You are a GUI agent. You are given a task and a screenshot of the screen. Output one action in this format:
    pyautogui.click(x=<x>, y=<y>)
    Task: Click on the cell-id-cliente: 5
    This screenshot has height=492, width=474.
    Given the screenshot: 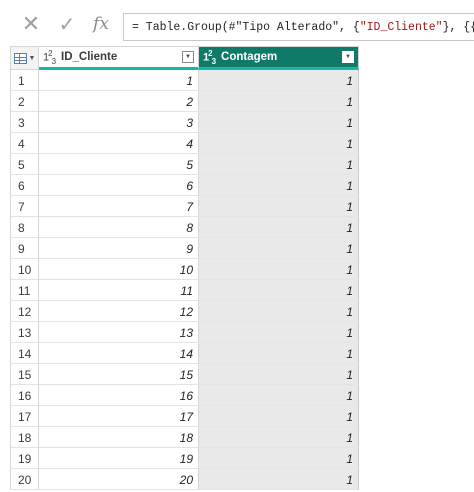 What is the action you would take?
    pyautogui.click(x=119, y=164)
    